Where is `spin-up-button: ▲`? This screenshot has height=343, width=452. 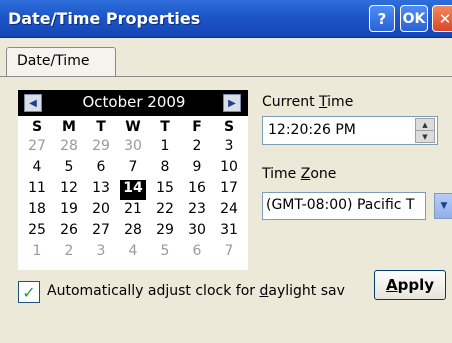
spin-up-button: ▲ is located at coordinates (425, 125).